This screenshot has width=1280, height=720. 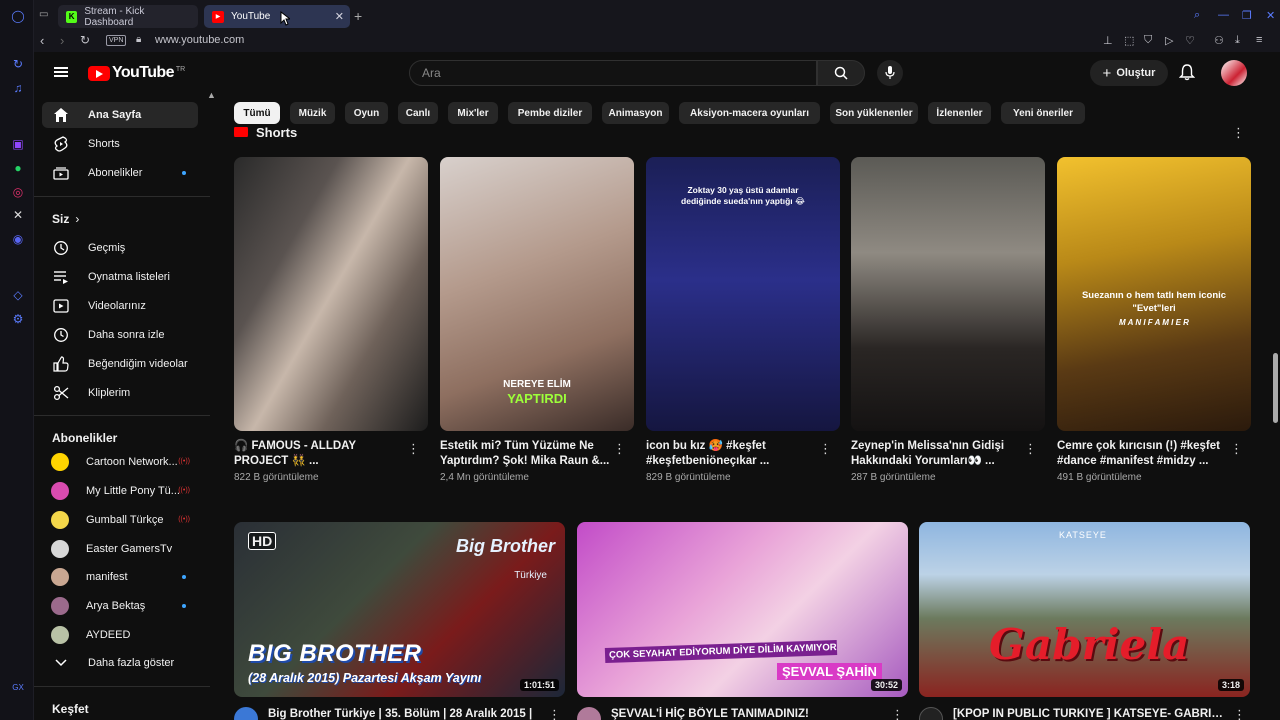 I want to click on tab-close-icon: ✕, so click(x=339, y=16).